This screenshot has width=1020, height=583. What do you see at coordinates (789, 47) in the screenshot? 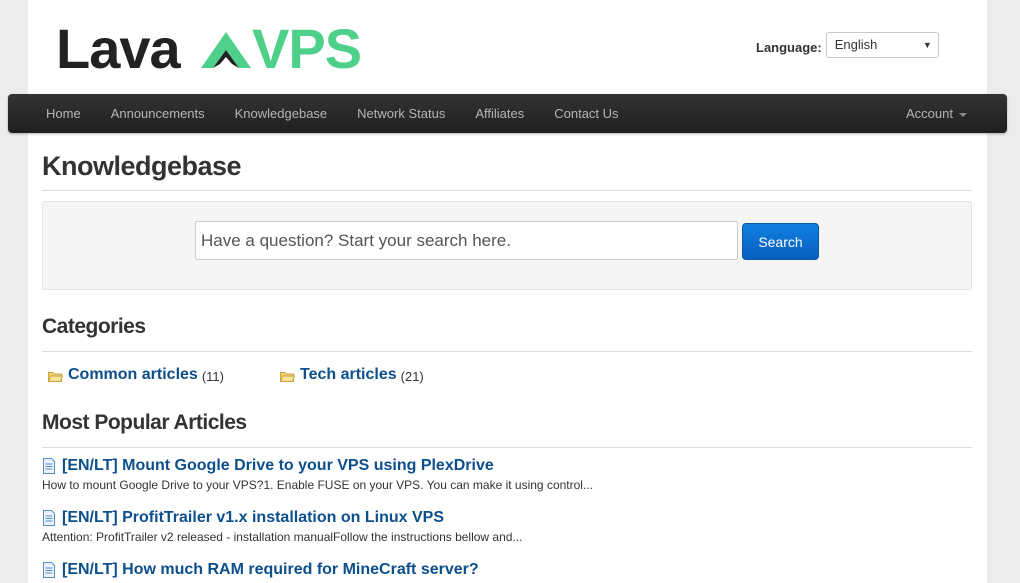
I see `language-label: Language:` at bounding box center [789, 47].